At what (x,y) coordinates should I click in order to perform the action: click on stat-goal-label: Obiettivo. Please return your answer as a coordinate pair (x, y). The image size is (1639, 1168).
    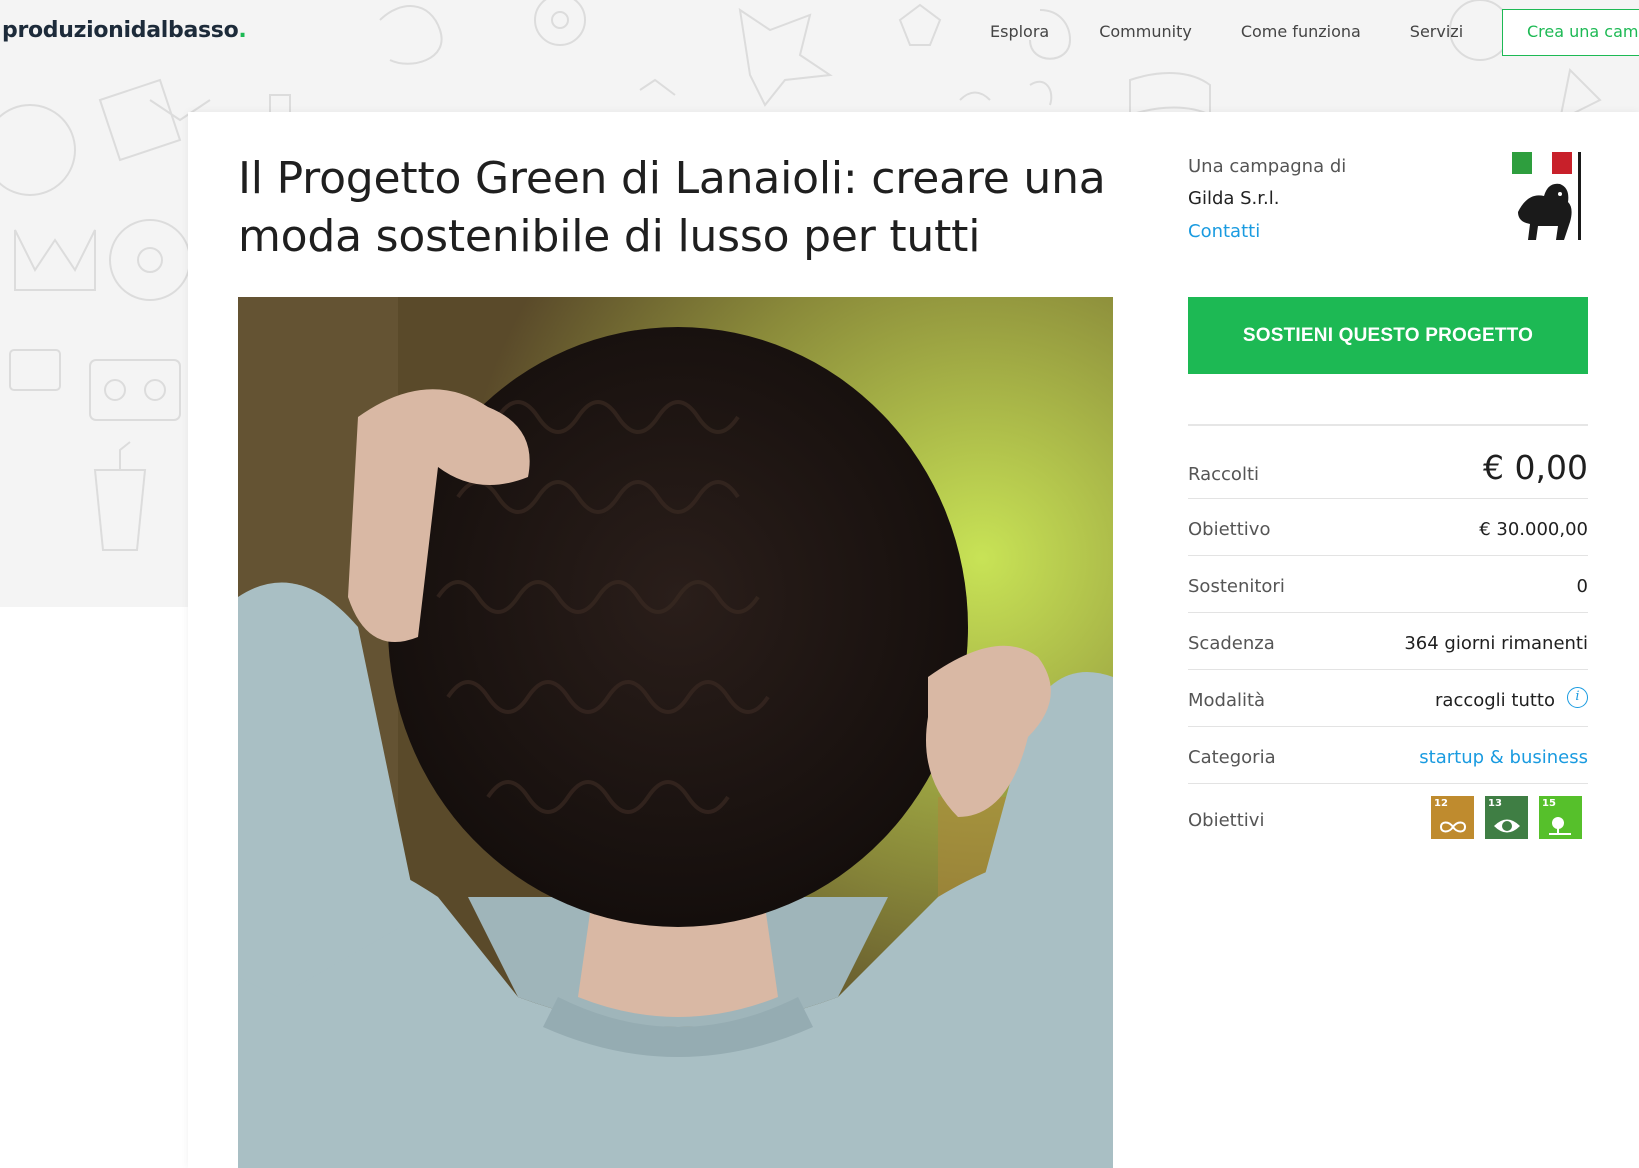
    Looking at the image, I should click on (1229, 529).